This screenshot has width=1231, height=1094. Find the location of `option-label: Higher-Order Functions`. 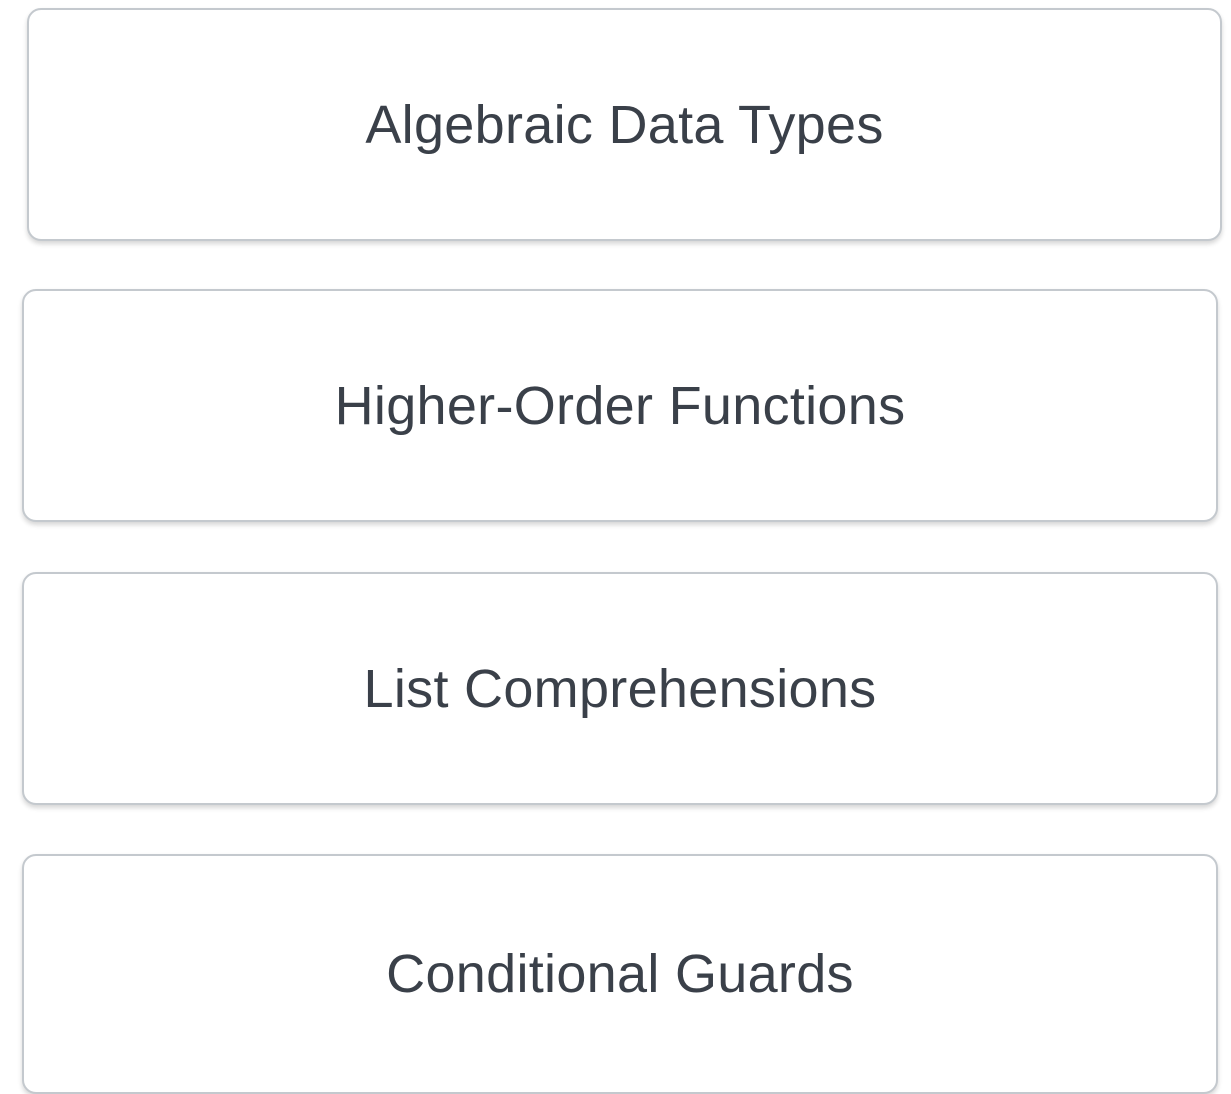

option-label: Higher-Order Functions is located at coordinates (620, 405).